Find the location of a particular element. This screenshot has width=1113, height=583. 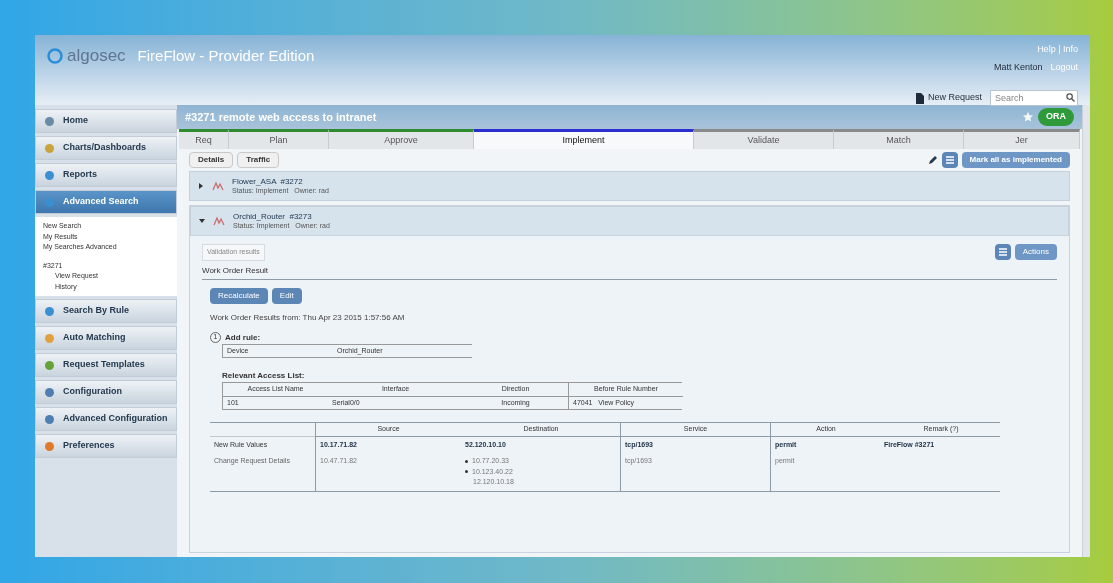

stage-tab: Validate is located at coordinates (764, 139).